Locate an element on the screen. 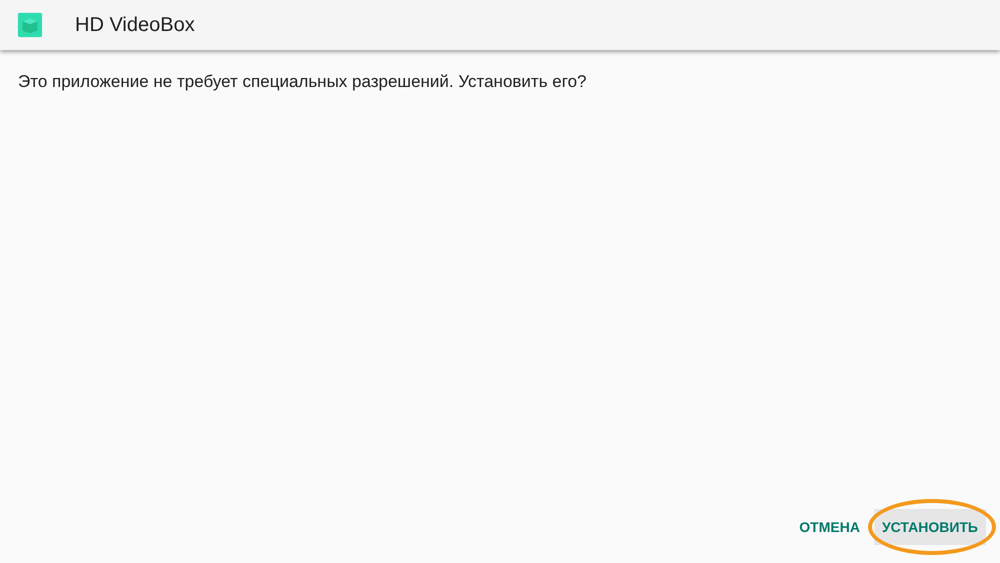 The image size is (1000, 563). app-icon is located at coordinates (30, 25).